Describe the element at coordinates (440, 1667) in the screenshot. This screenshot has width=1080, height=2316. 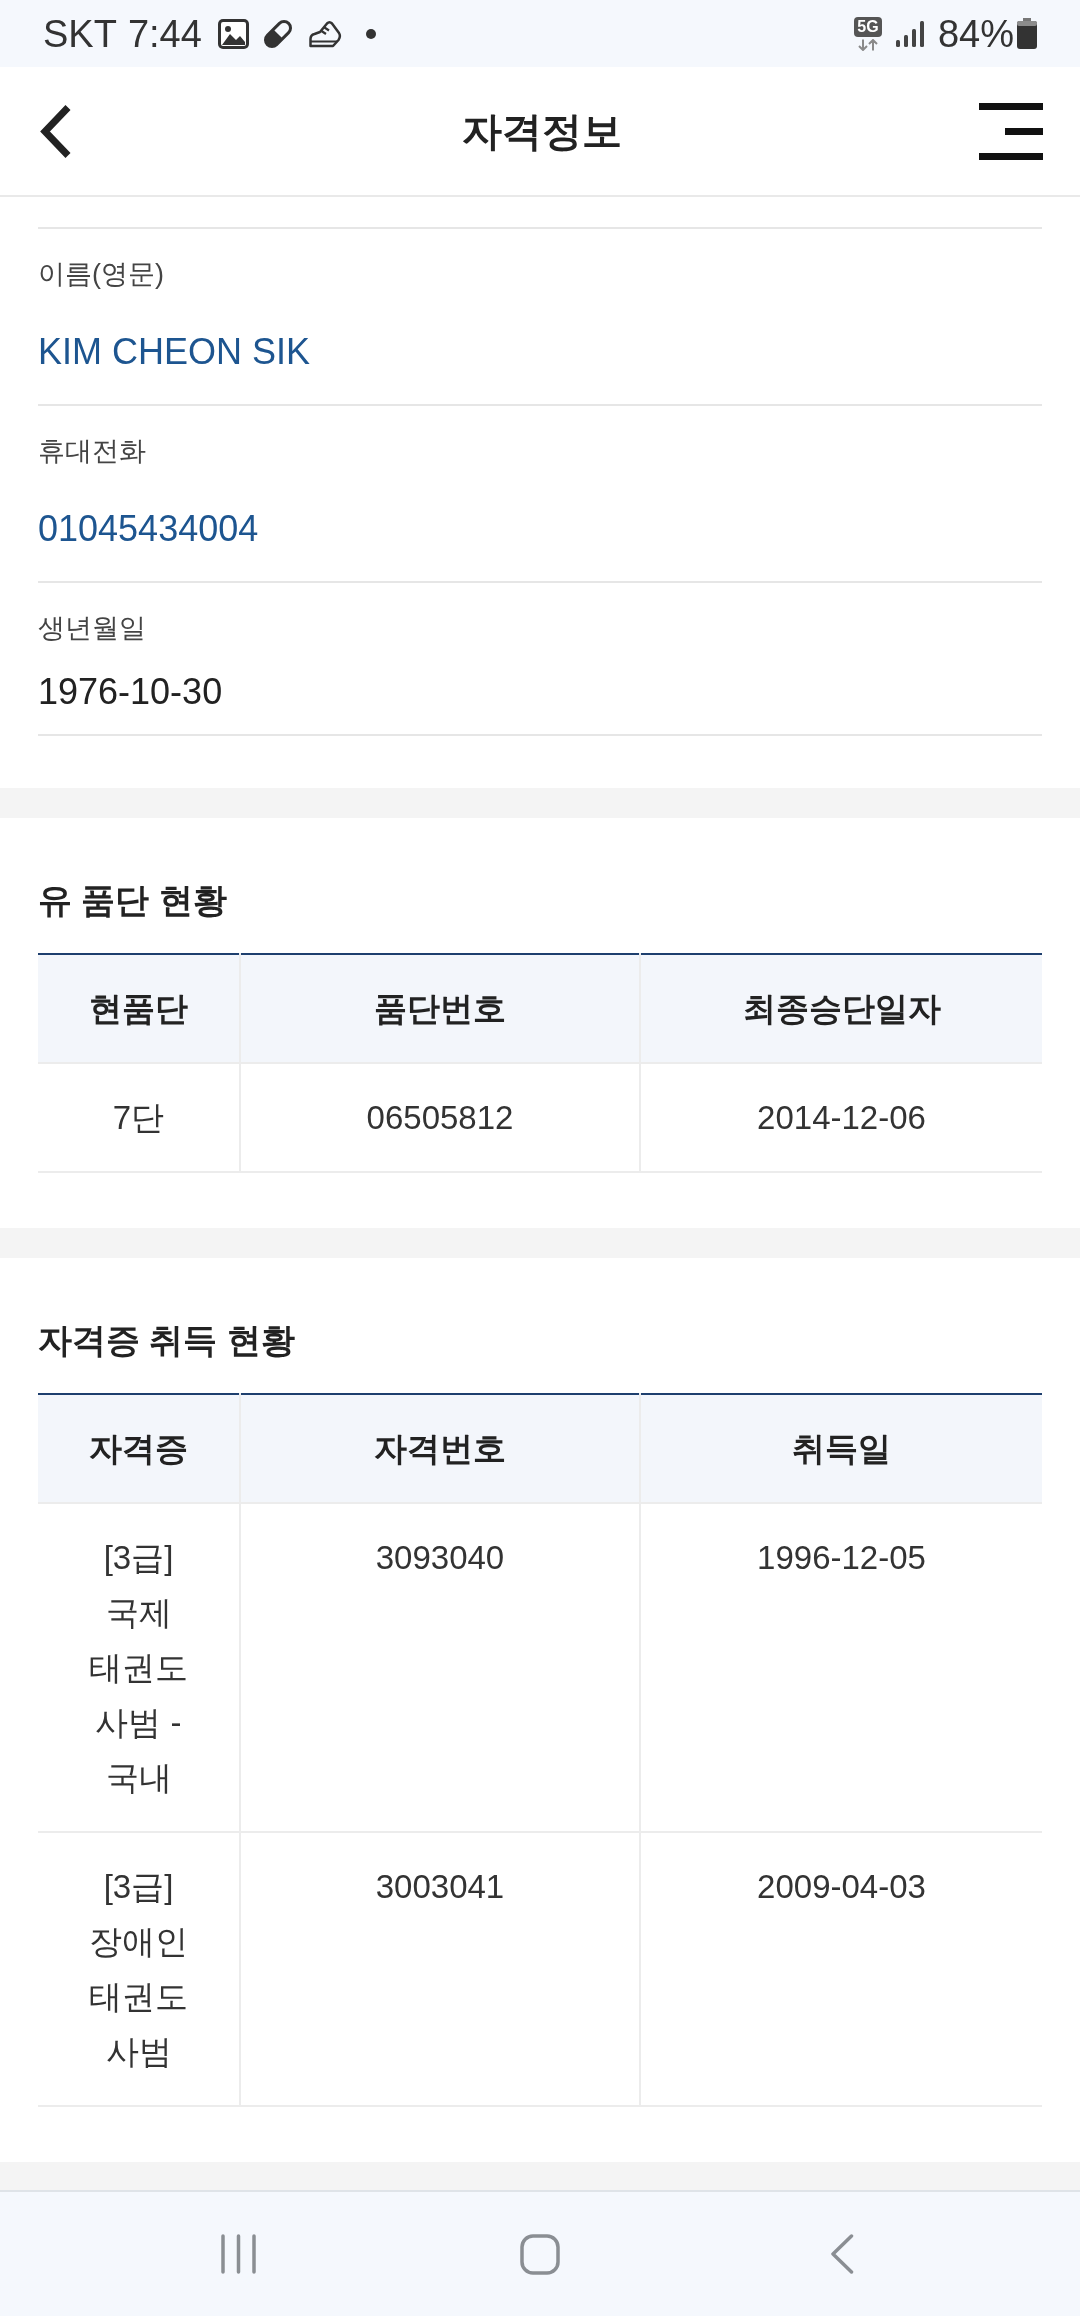
I see `table-cell: 3093040` at that location.